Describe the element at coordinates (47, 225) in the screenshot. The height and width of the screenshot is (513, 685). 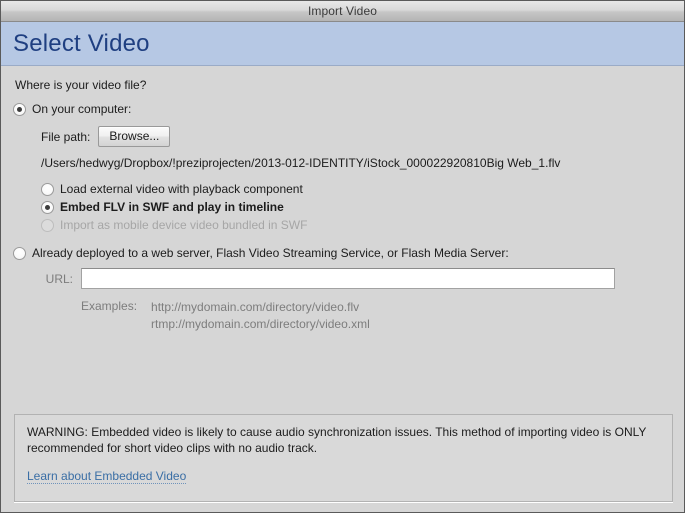
I see `radio-import-mobile-device-icon` at that location.